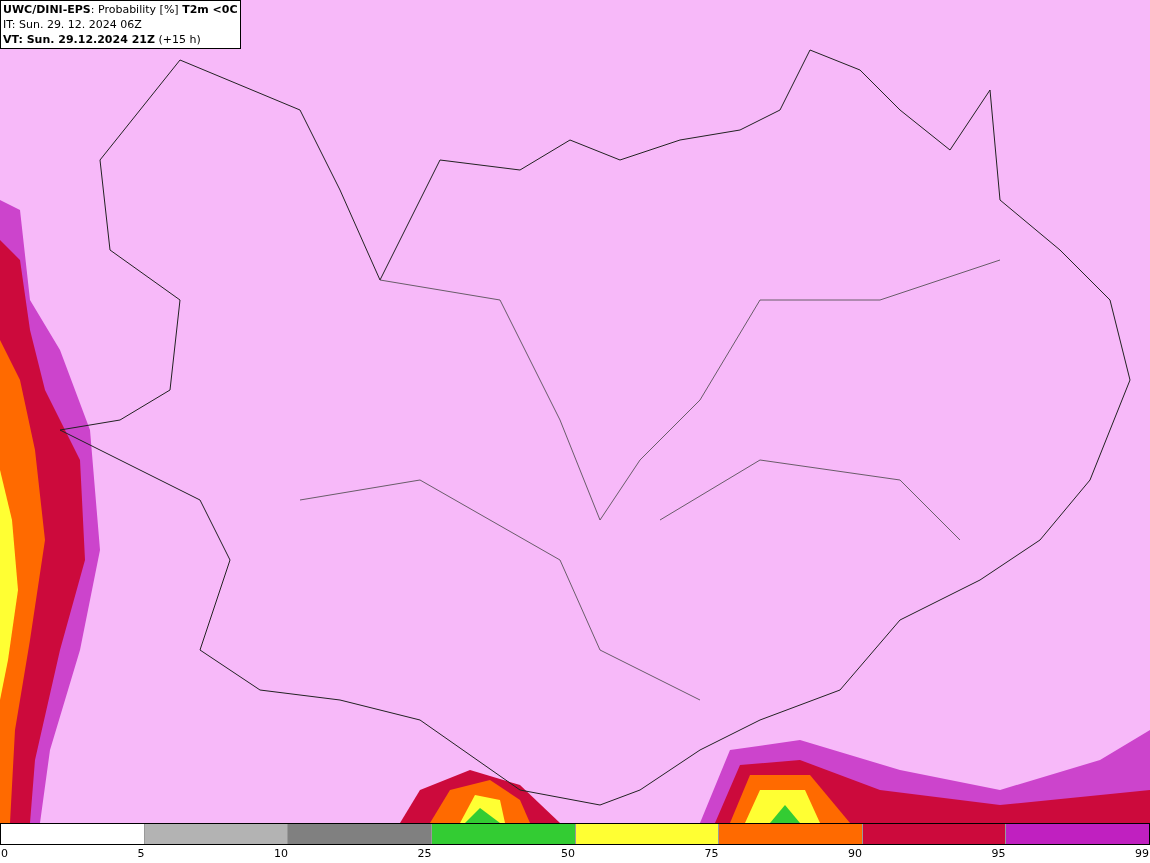  Describe the element at coordinates (4, 854) in the screenshot. I see `legend-label: 0` at that location.